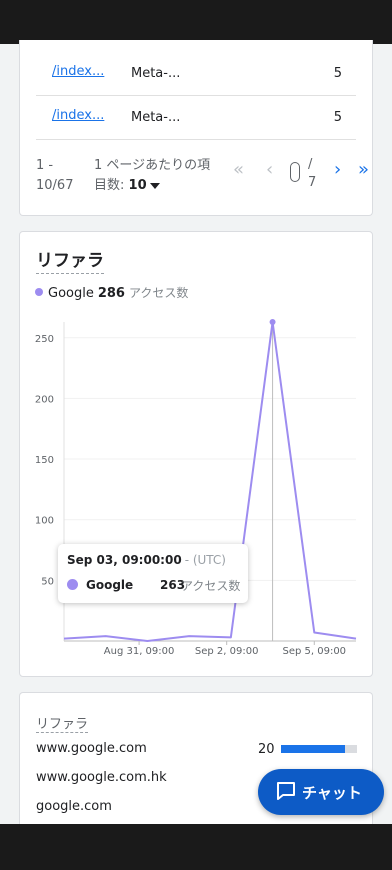  I want to click on first-page-icon: «, so click(238, 170).